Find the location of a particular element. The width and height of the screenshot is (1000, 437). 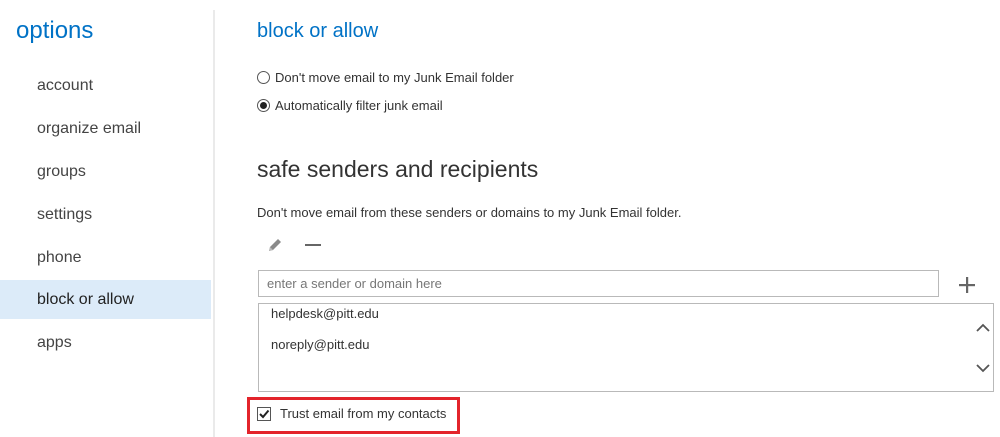

nav-item-apps: apps is located at coordinates (105, 342).